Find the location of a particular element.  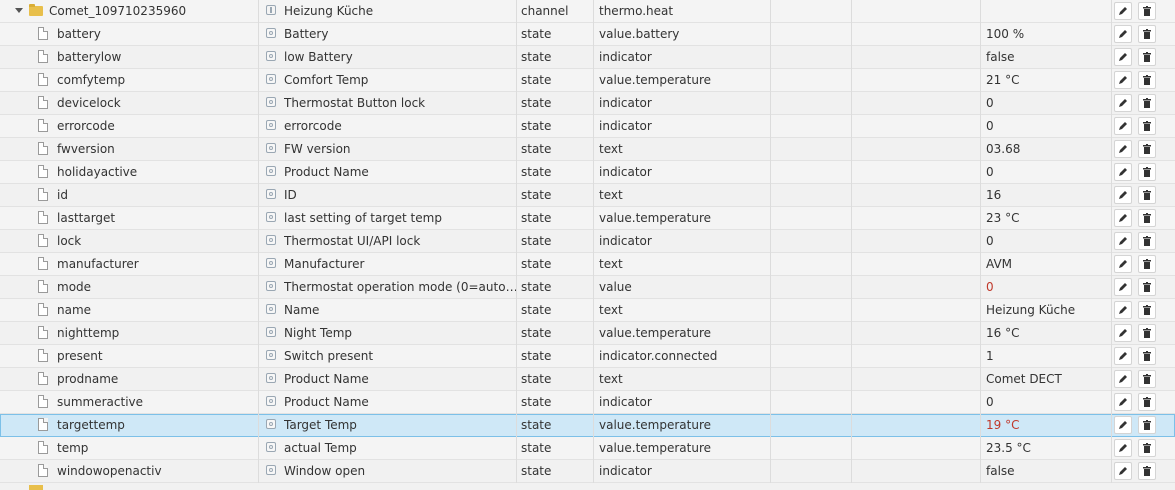

chevron-down-icon is located at coordinates (19, 10).